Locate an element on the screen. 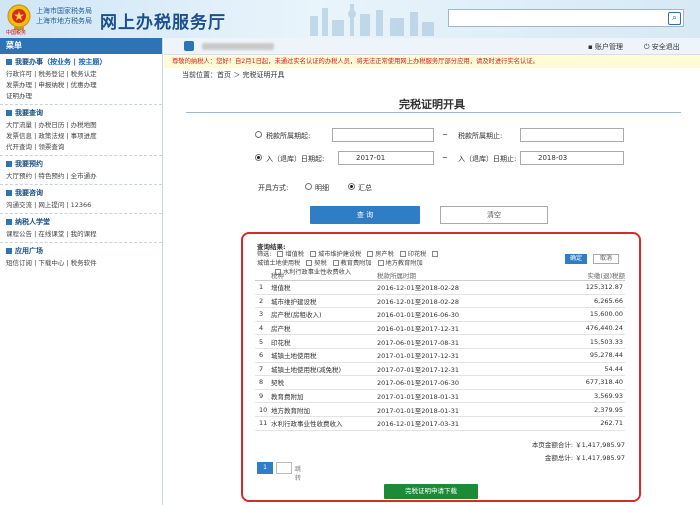 The width and height of the screenshot is (700, 505). row-tax: 城市维护建设税 is located at coordinates (321, 301).